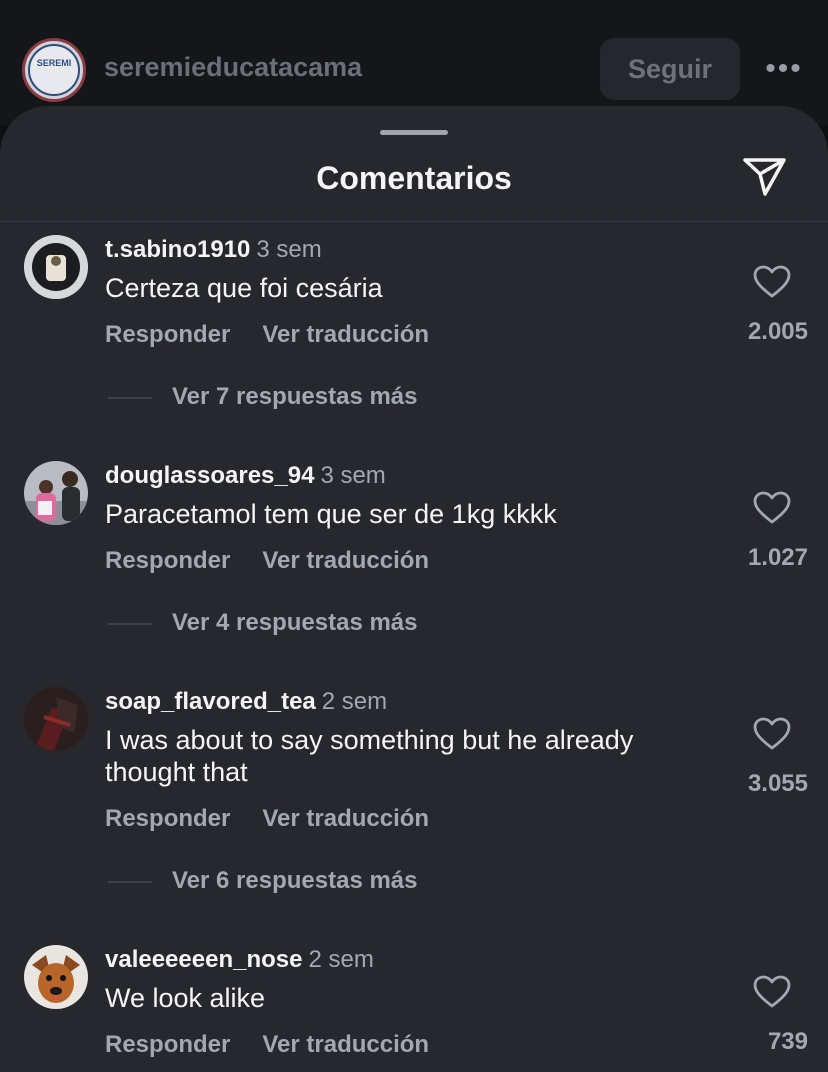  Describe the element at coordinates (777, 331) in the screenshot. I see `like-count: 2.005` at that location.